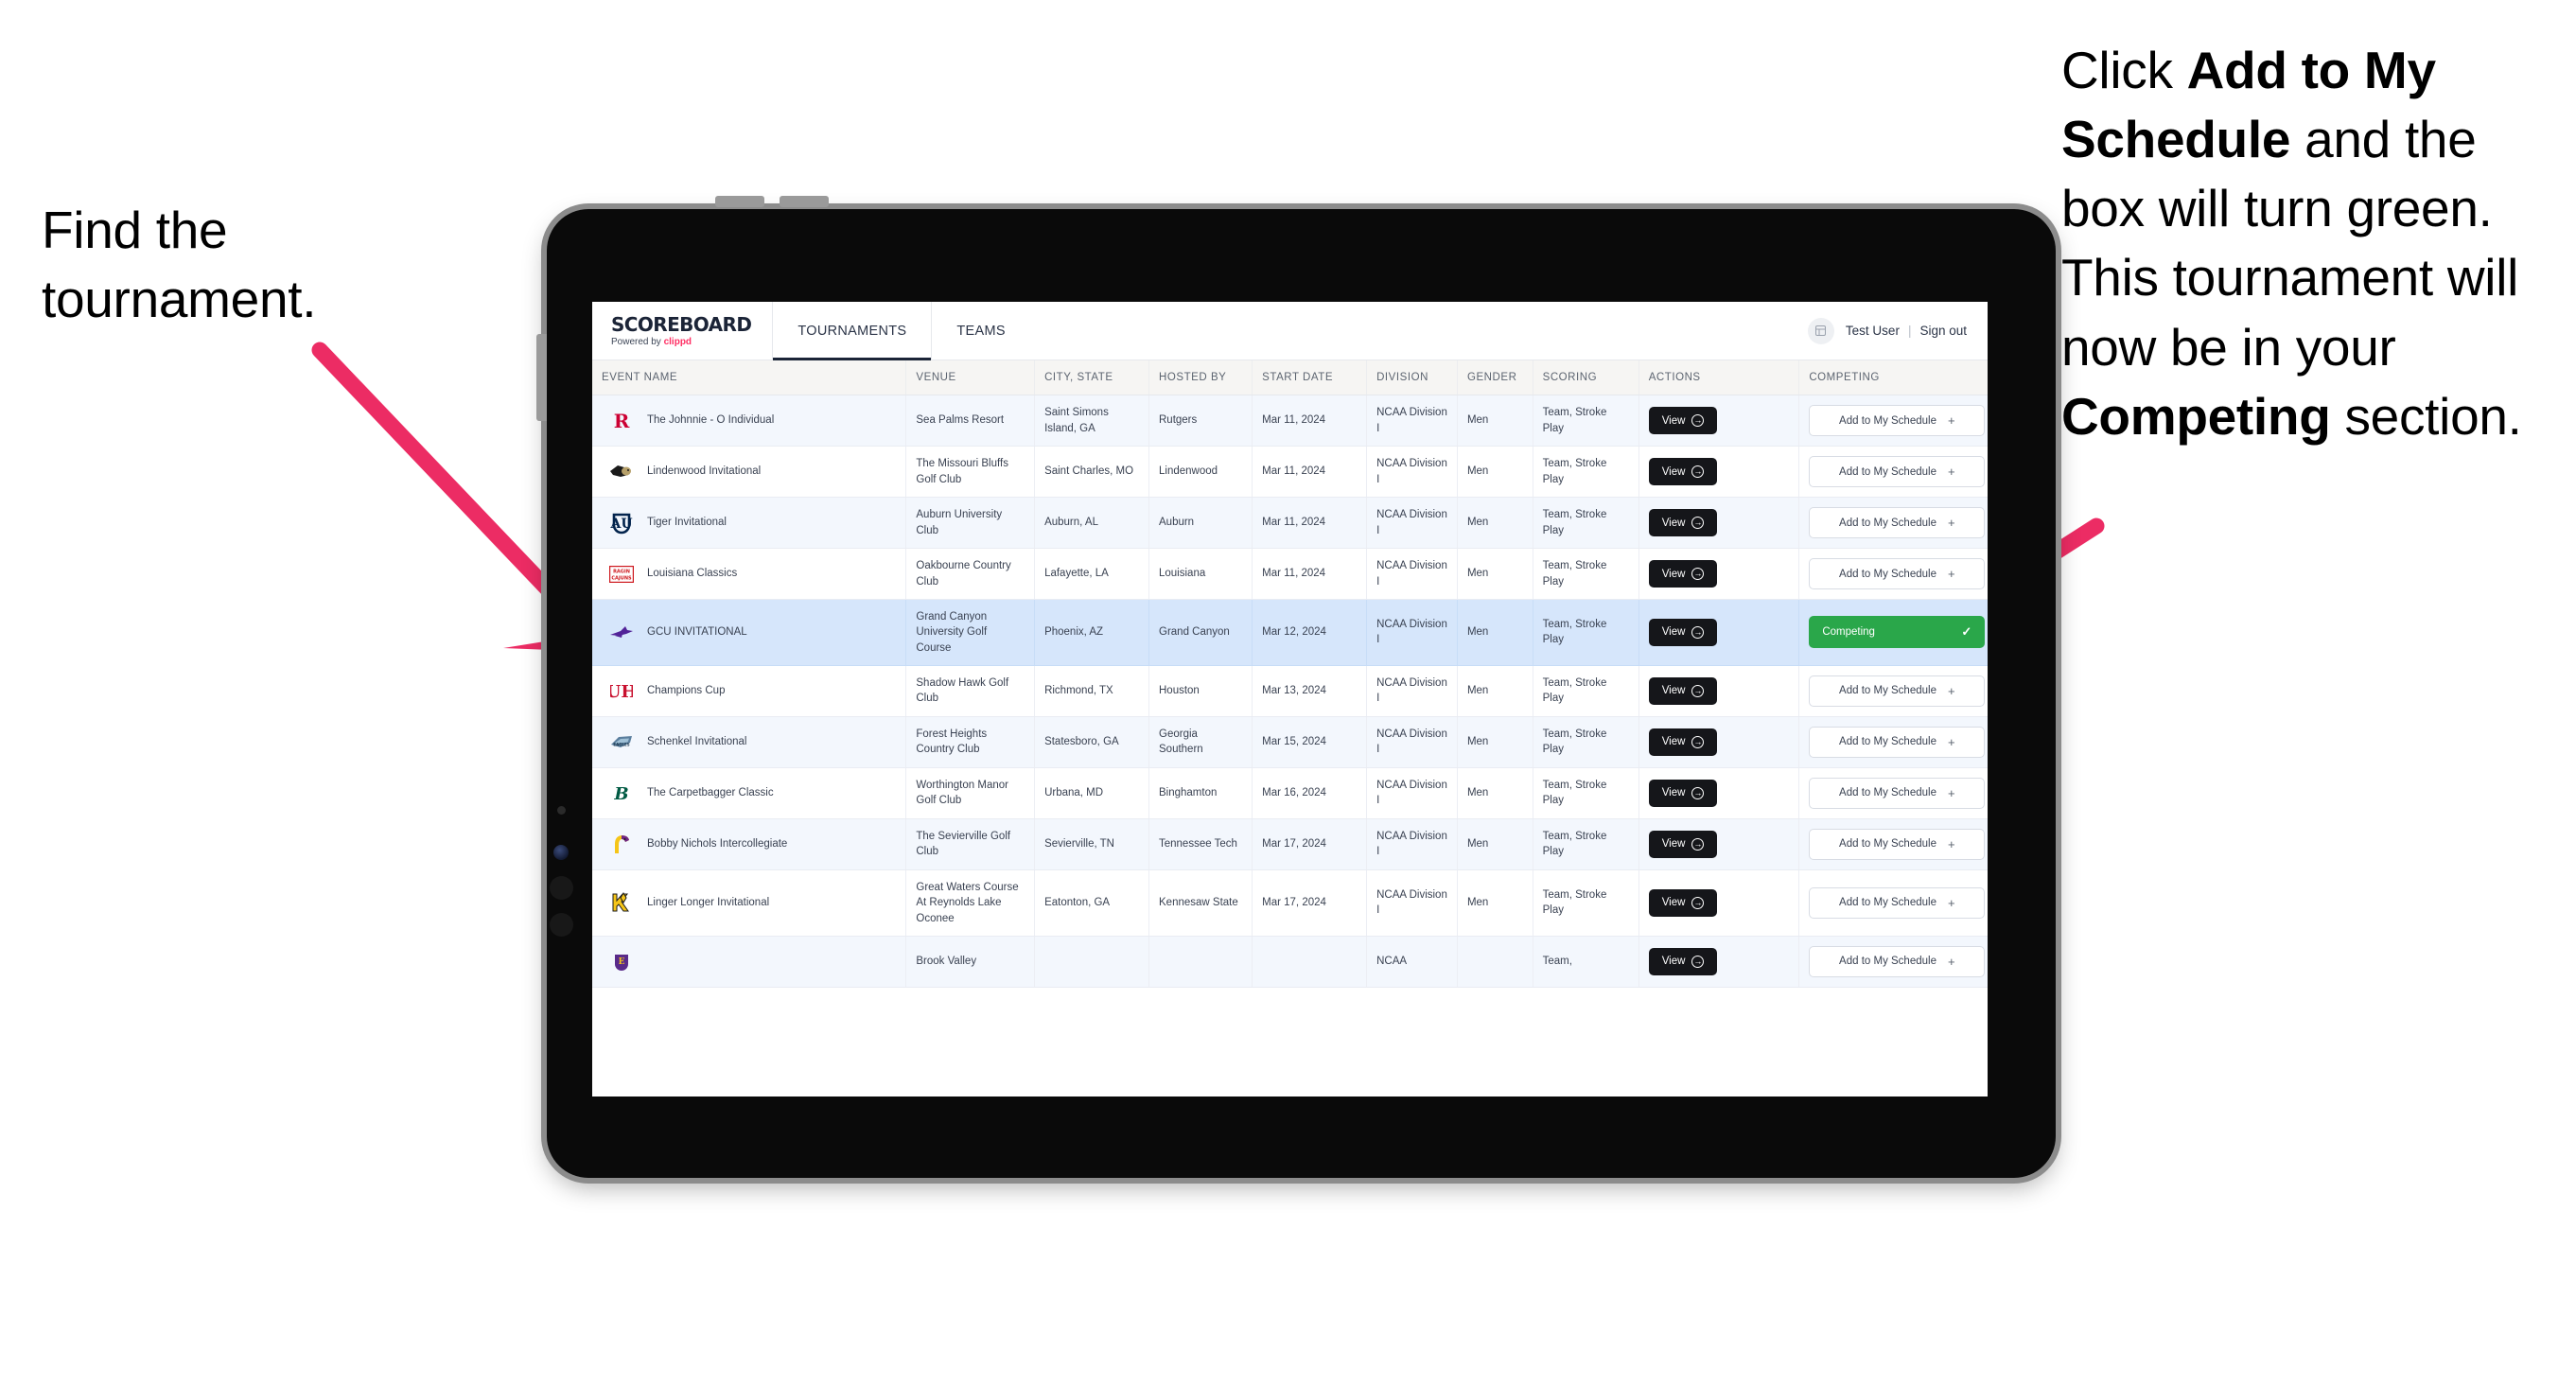  Describe the element at coordinates (561, 852) in the screenshot. I see `camera-lens-icon` at that location.